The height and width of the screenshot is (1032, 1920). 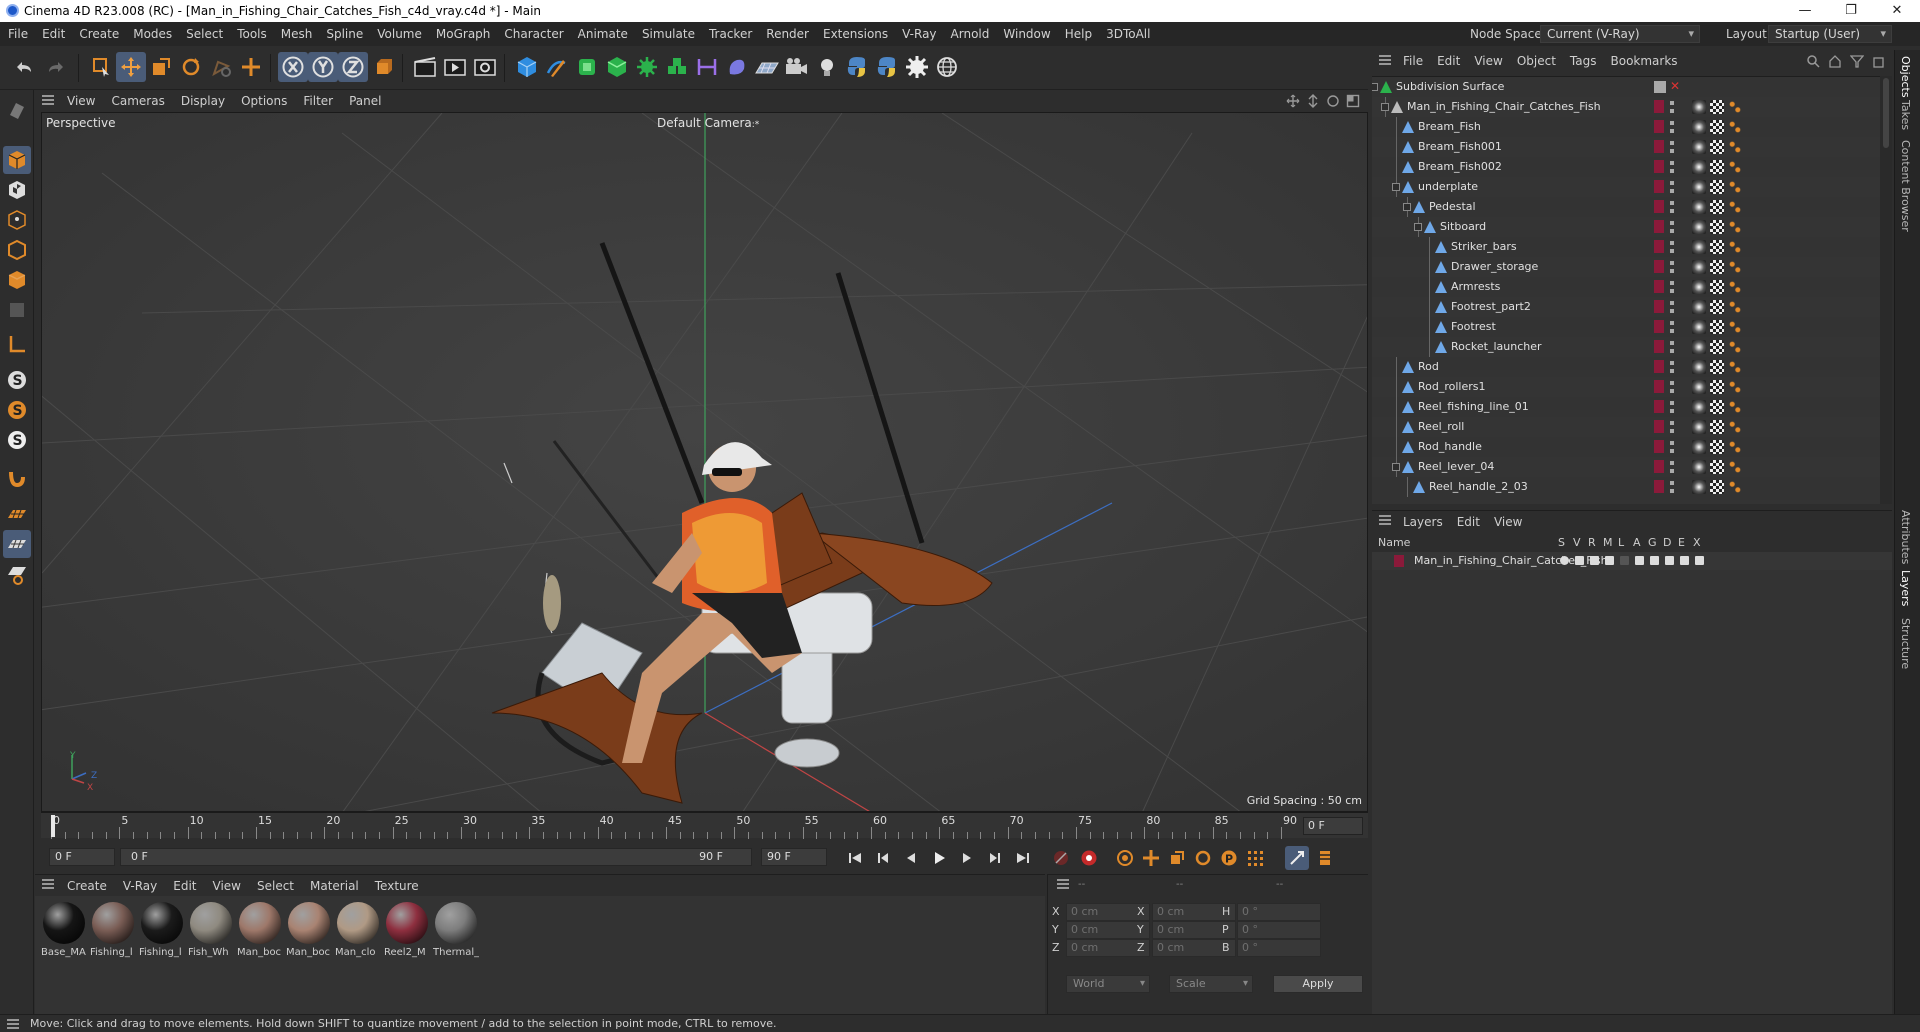 I want to click on object-row: Footrest, so click(x=1626, y=327).